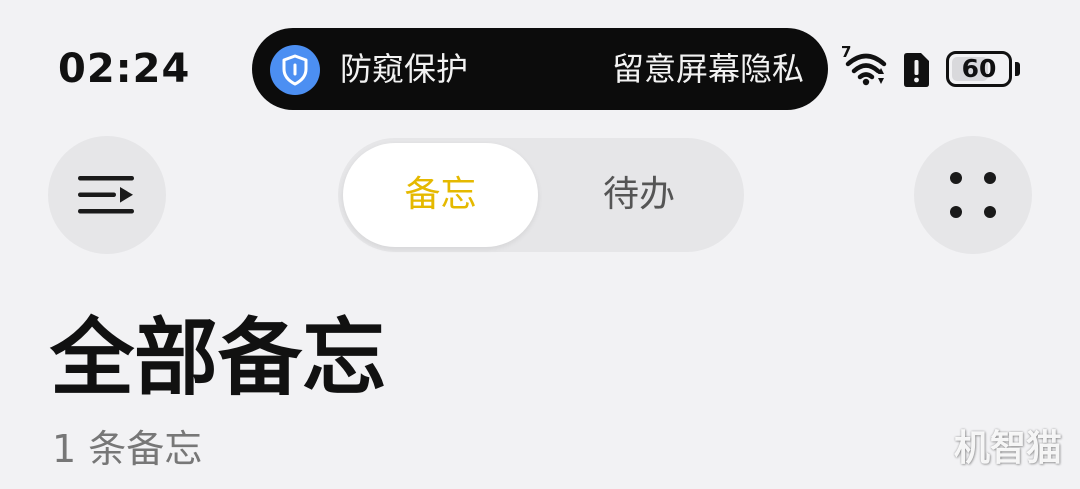 Image resolution: width=1080 pixels, height=489 pixels. Describe the element at coordinates (218, 358) in the screenshot. I see `page-title: 全部备忘` at that location.